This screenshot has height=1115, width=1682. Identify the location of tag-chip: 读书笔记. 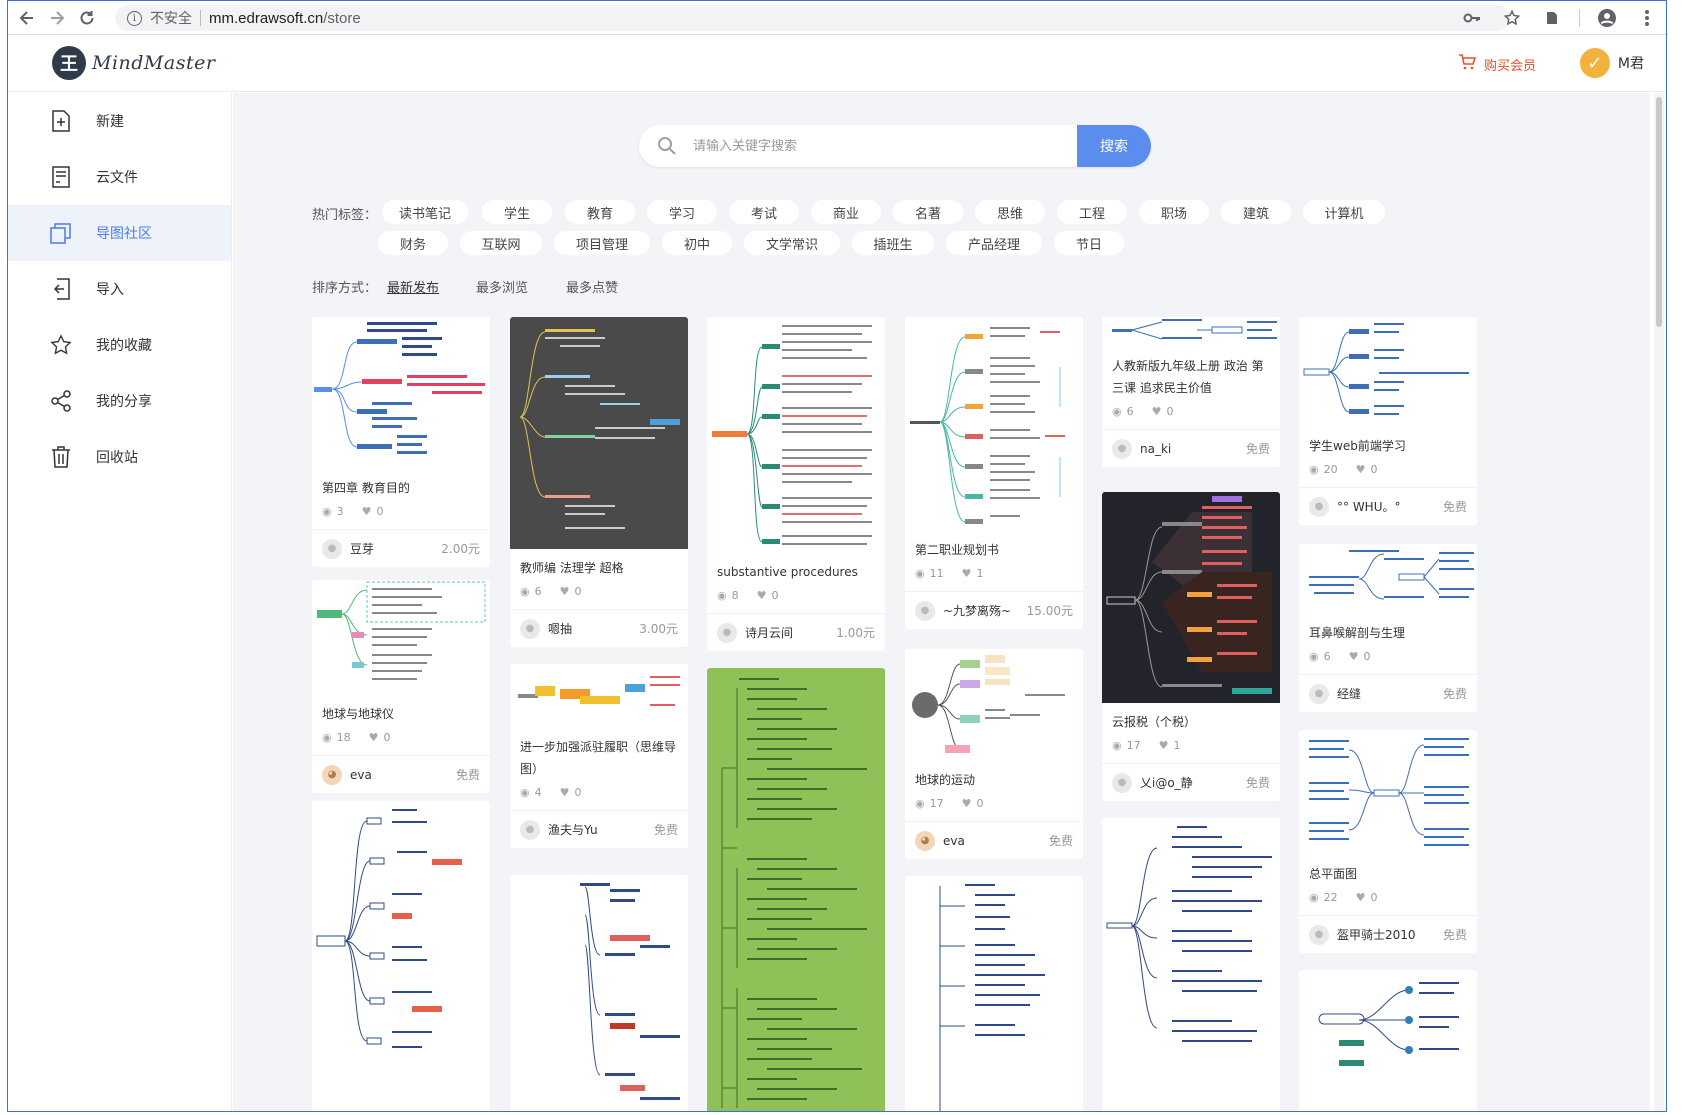
(425, 212).